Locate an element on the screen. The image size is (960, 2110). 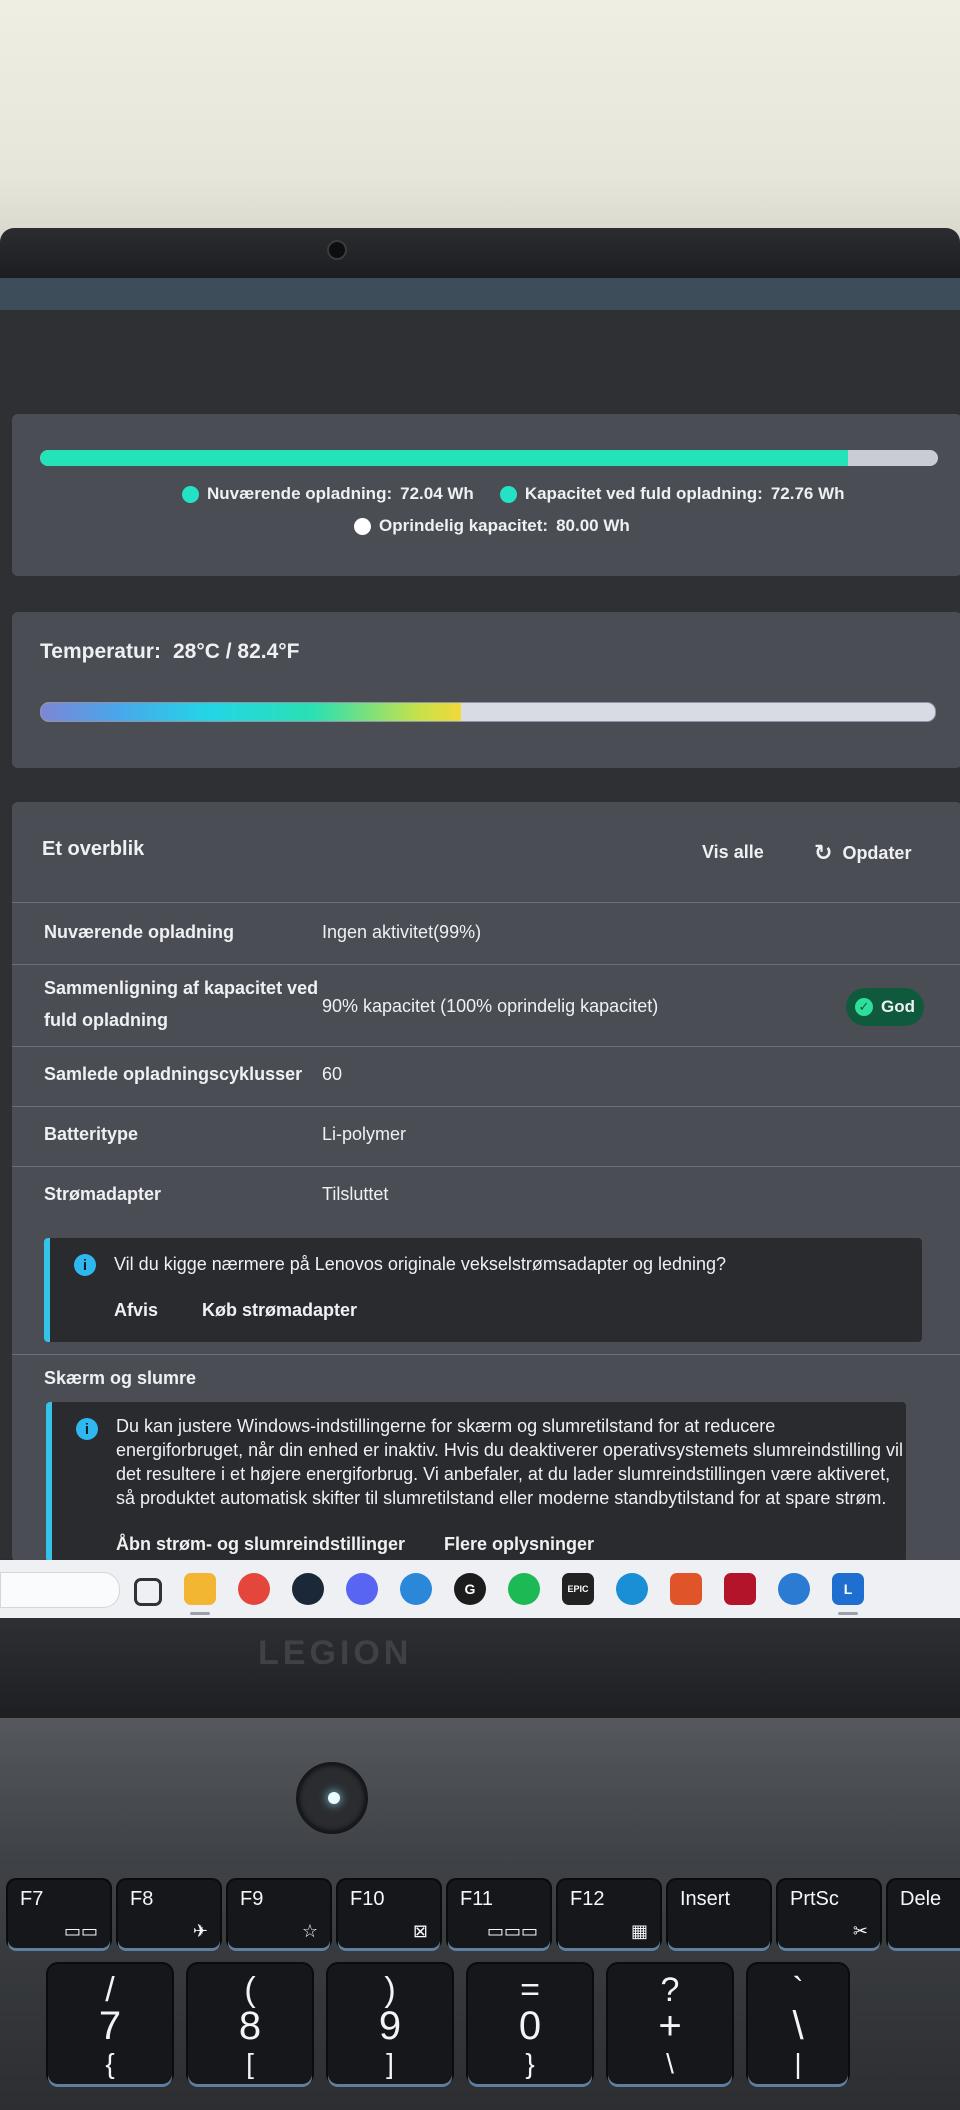
lenovo-vantage-icon: L is located at coordinates (848, 1589).